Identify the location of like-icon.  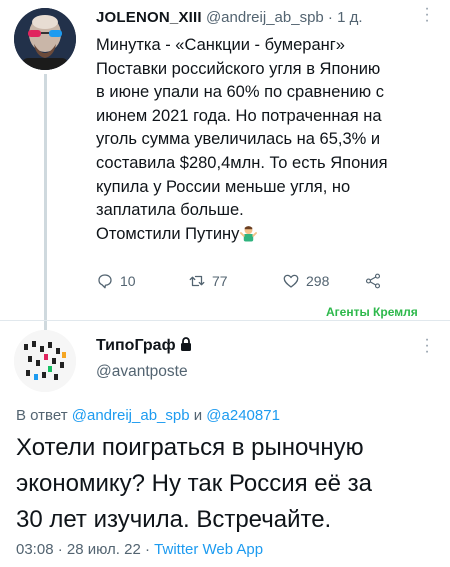
(291, 281).